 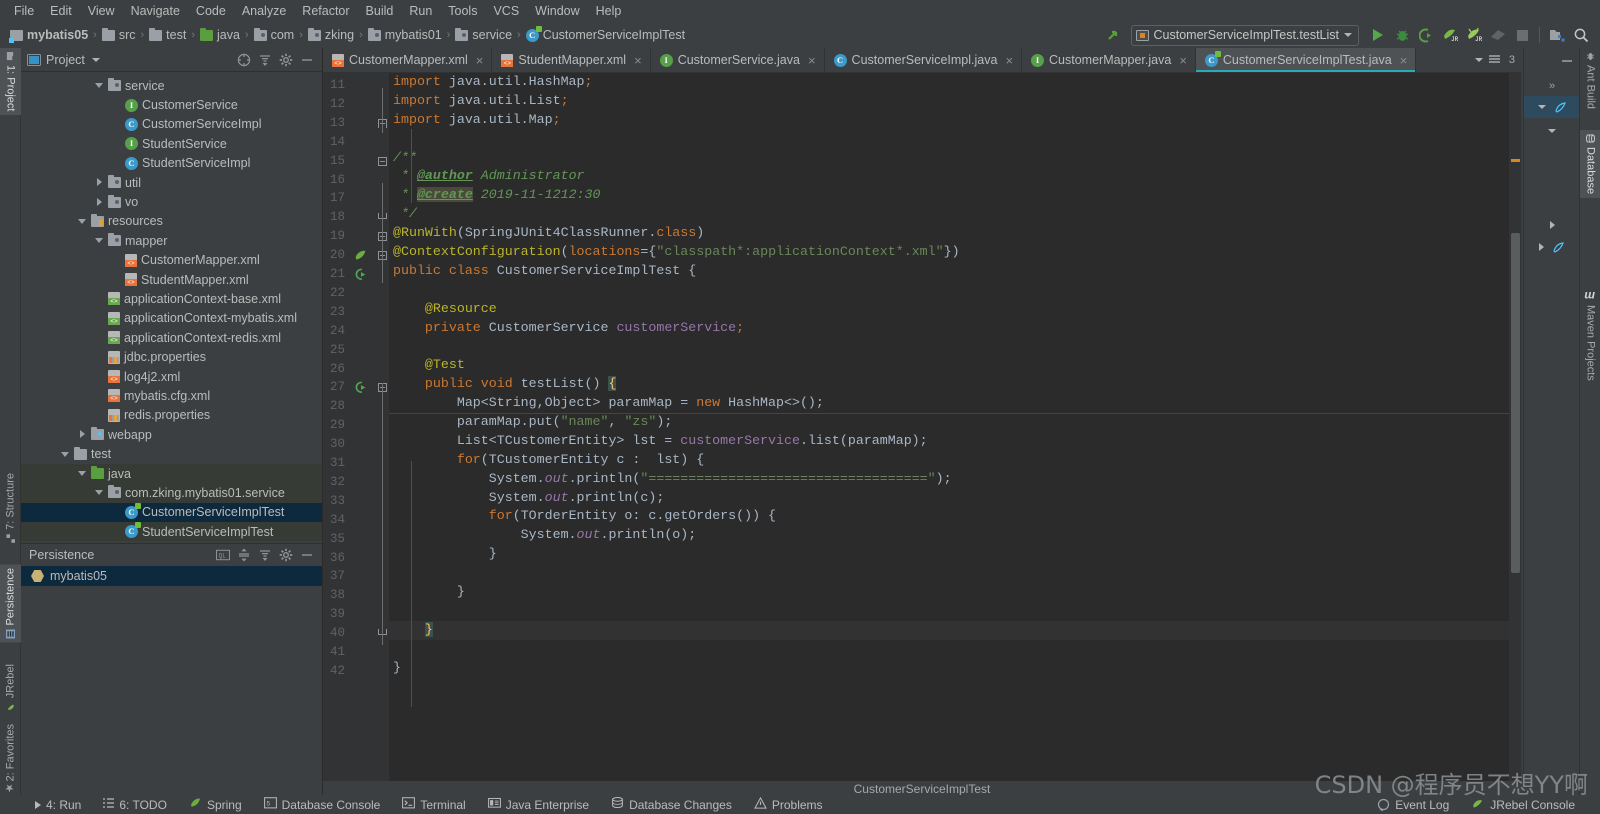 I want to click on code-line: /**, so click(x=955, y=158).